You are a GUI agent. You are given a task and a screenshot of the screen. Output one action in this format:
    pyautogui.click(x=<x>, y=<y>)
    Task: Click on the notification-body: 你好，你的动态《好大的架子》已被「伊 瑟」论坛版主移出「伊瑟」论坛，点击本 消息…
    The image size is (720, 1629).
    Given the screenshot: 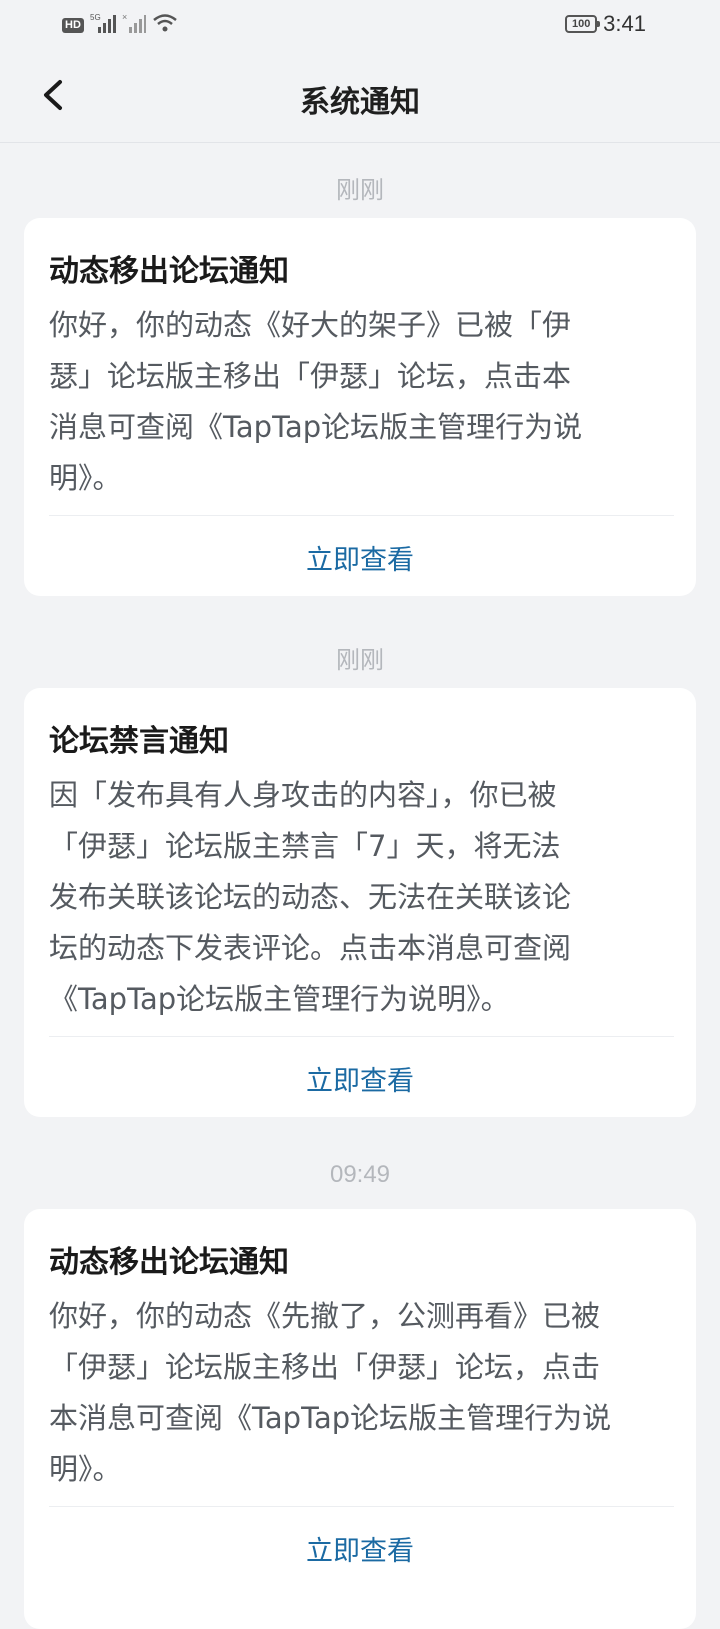 What is the action you would take?
    pyautogui.click(x=349, y=402)
    